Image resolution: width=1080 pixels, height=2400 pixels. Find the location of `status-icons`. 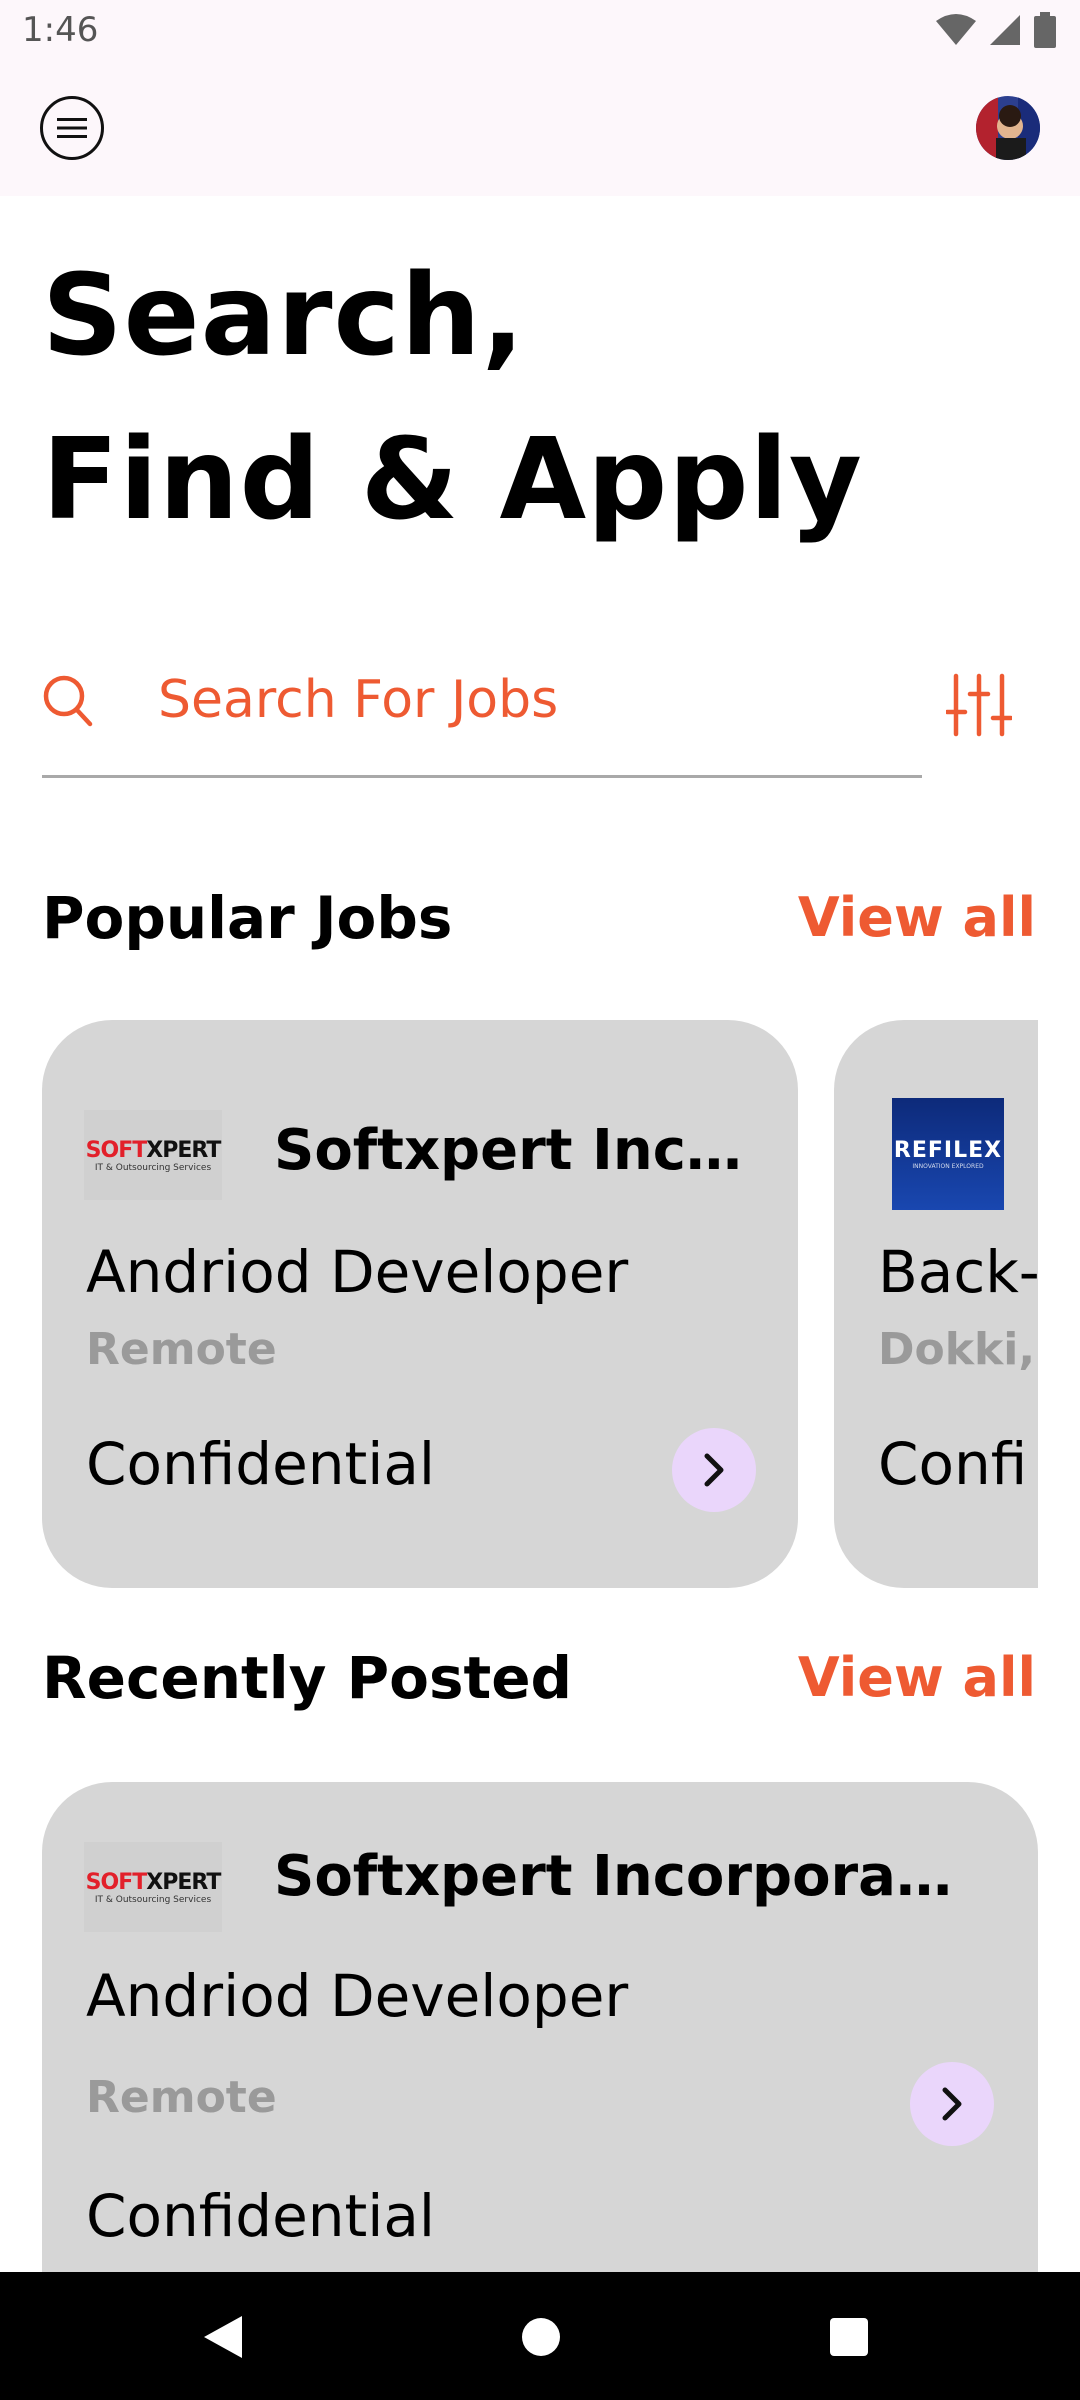

status-icons is located at coordinates (996, 30).